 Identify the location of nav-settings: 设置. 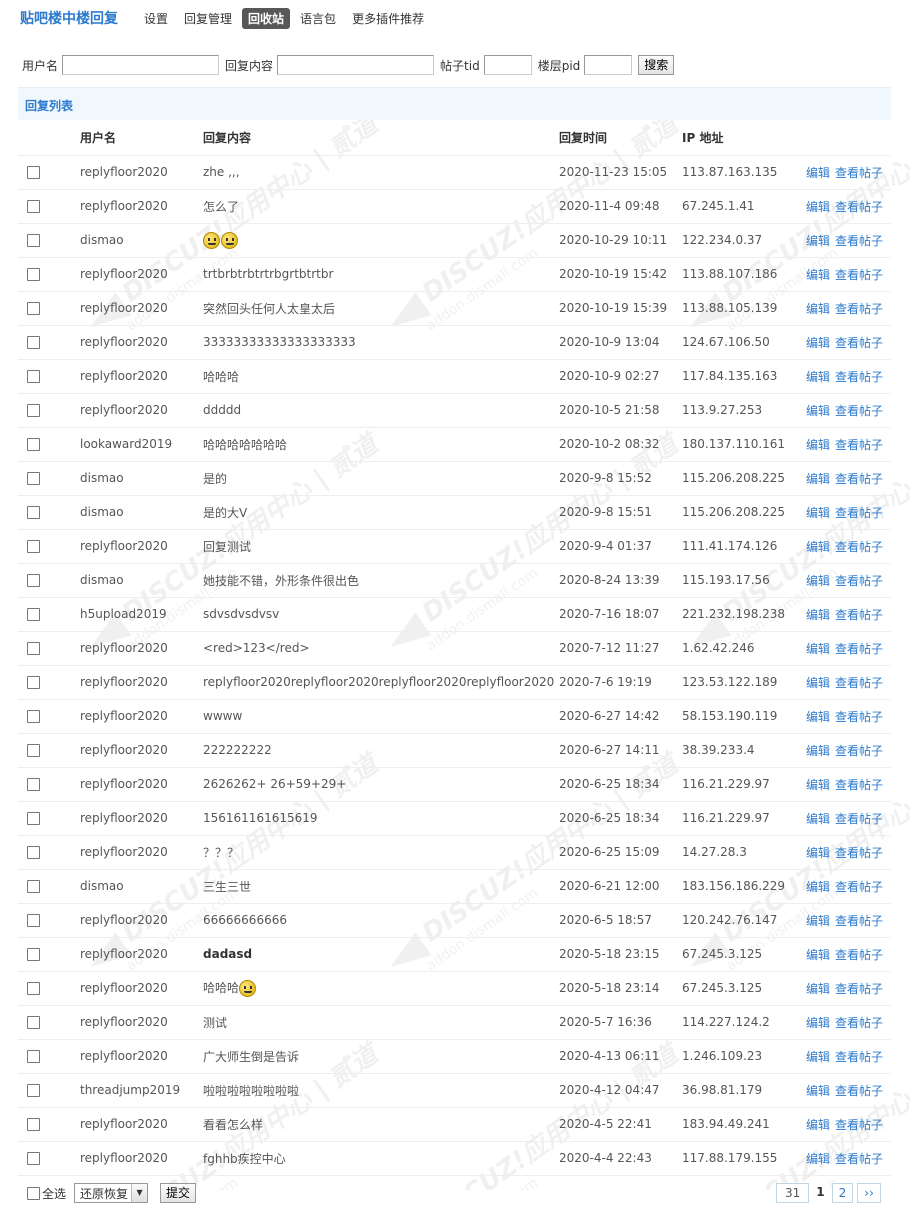
(156, 18).